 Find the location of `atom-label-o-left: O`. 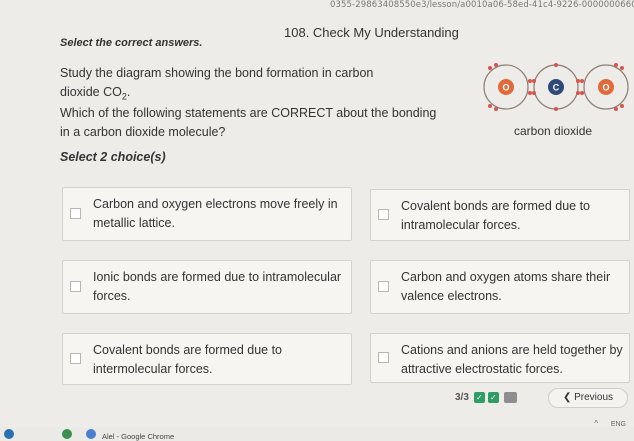

atom-label-o-left: O is located at coordinates (505, 88).